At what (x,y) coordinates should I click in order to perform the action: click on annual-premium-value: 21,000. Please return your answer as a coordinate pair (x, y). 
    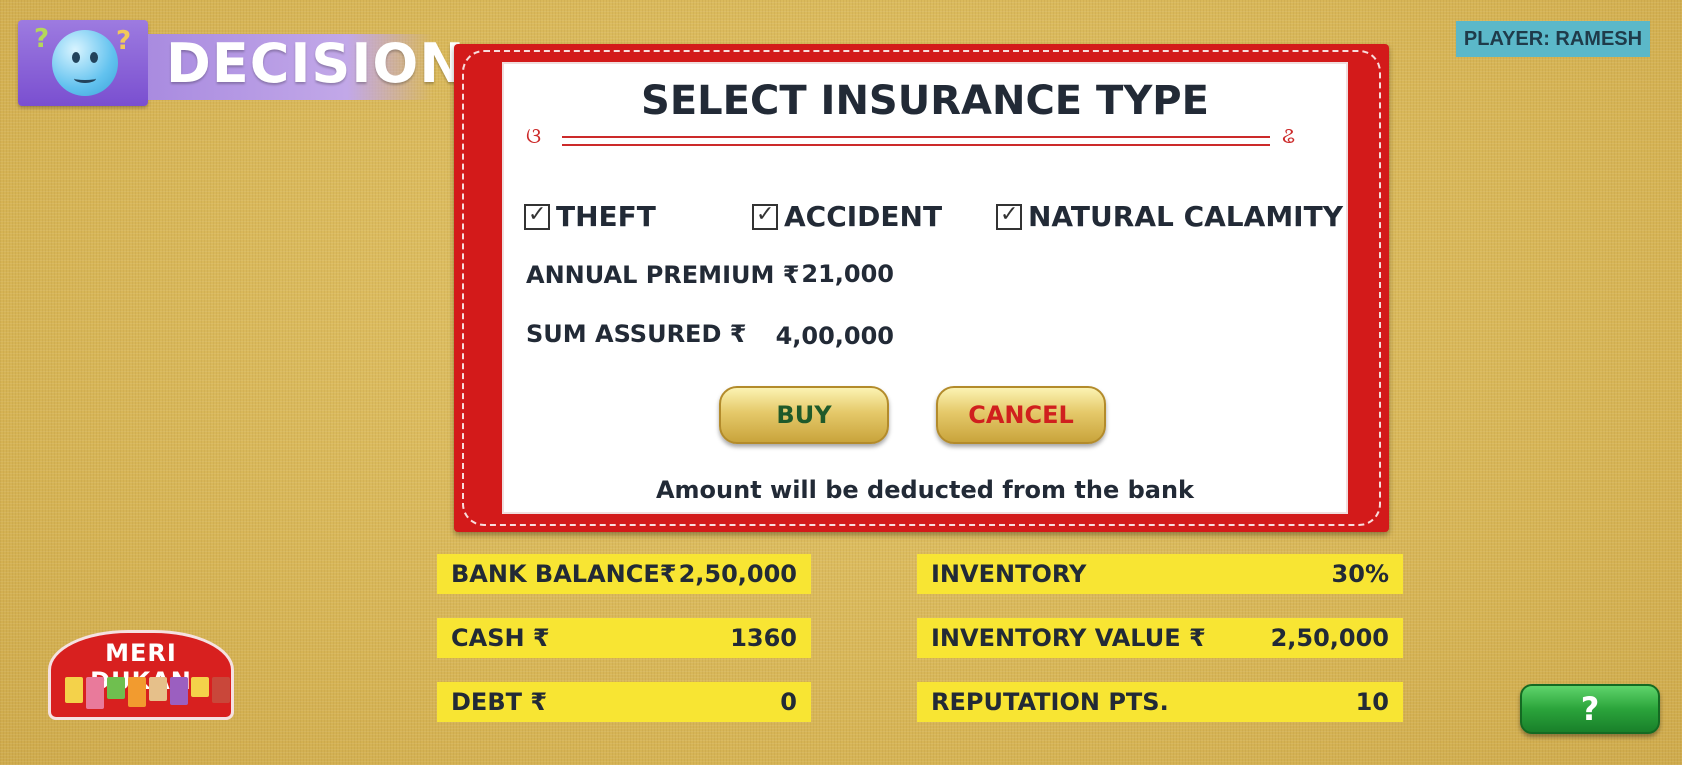
    Looking at the image, I should click on (847, 274).